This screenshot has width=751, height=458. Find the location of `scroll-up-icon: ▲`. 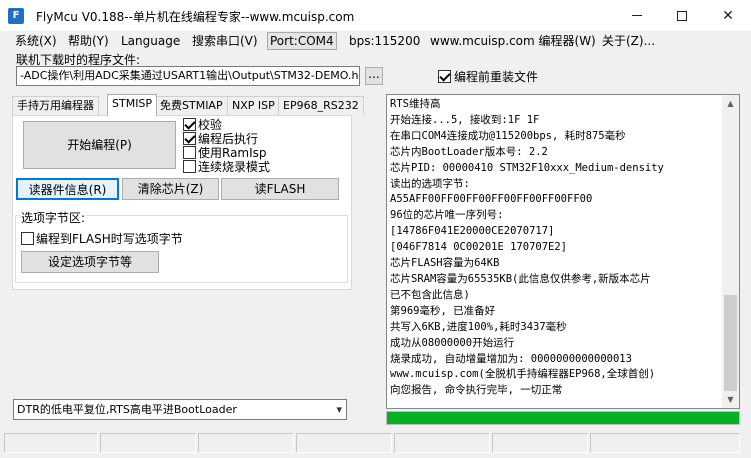

scroll-up-icon: ▲ is located at coordinates (730, 103).